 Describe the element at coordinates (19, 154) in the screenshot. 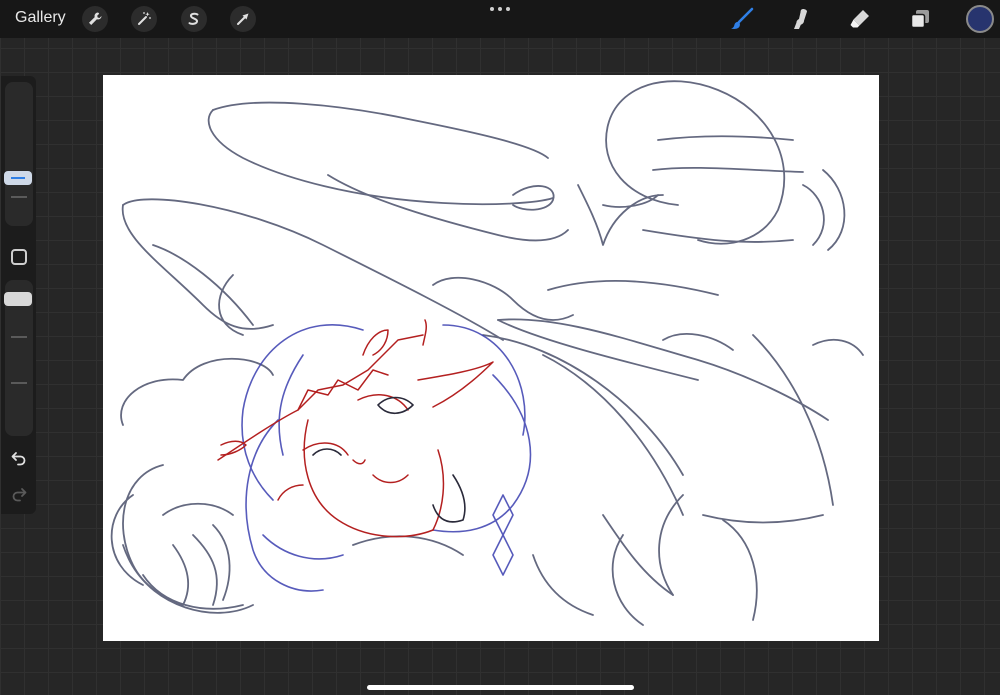

I see `brush-size-slider` at that location.